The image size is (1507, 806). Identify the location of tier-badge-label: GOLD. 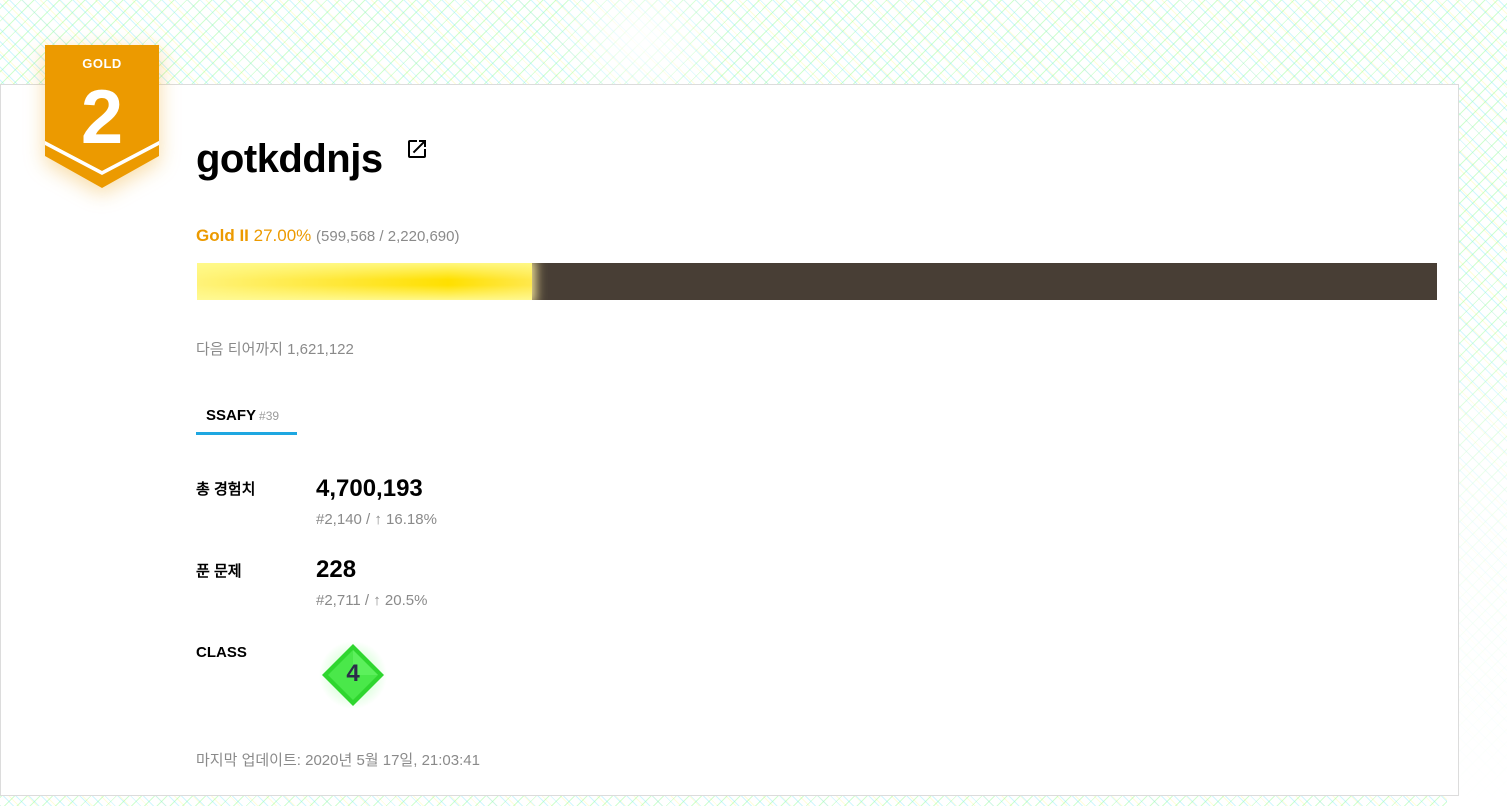
(102, 63).